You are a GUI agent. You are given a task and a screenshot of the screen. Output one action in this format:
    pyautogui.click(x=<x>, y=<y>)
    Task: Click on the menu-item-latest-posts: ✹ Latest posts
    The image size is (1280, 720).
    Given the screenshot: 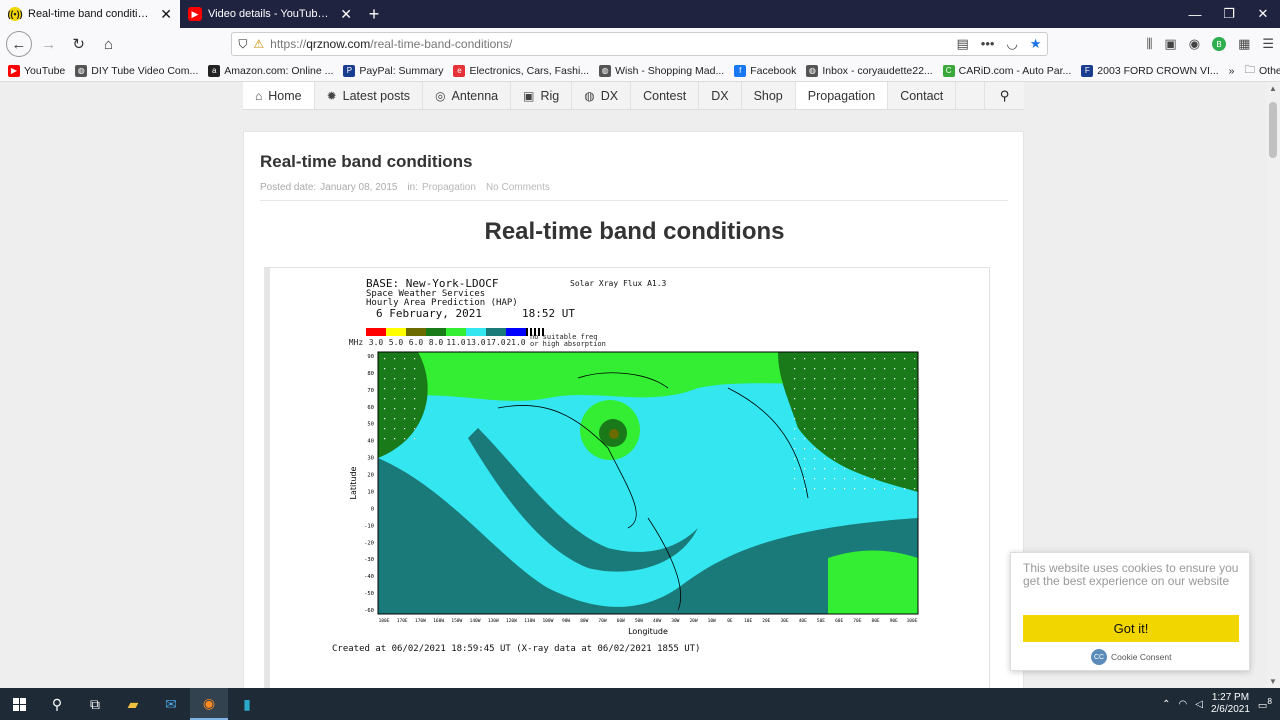 What is the action you would take?
    pyautogui.click(x=369, y=95)
    